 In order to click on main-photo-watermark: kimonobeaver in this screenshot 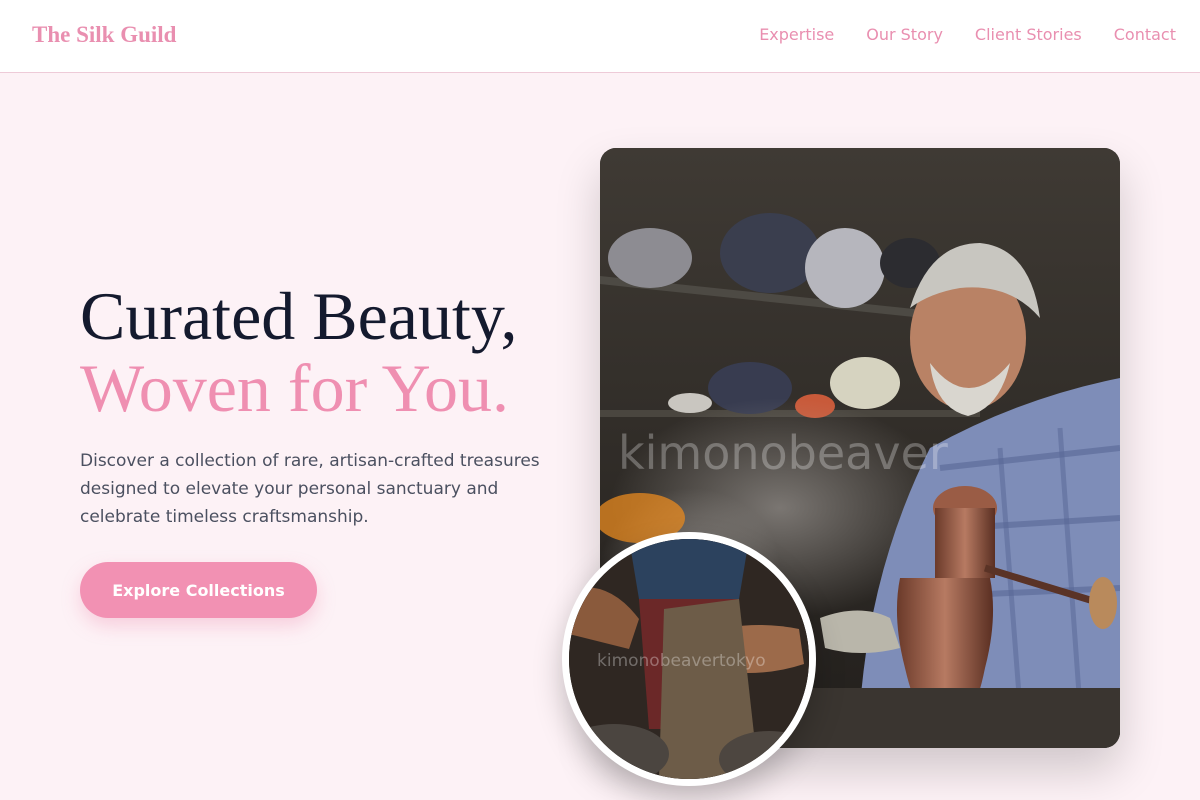, I will do `click(783, 453)`.